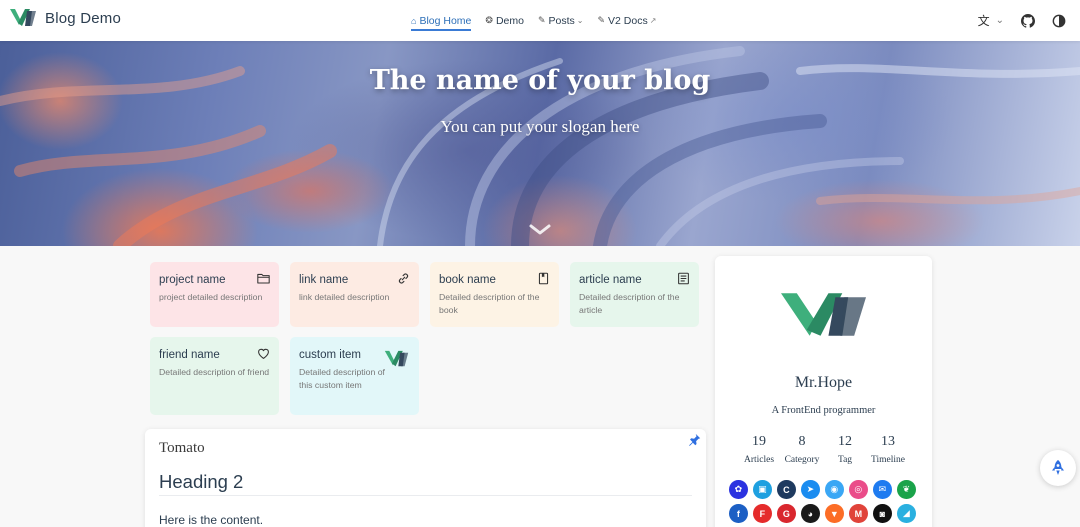  I want to click on baidu-icon: ✿, so click(738, 489).